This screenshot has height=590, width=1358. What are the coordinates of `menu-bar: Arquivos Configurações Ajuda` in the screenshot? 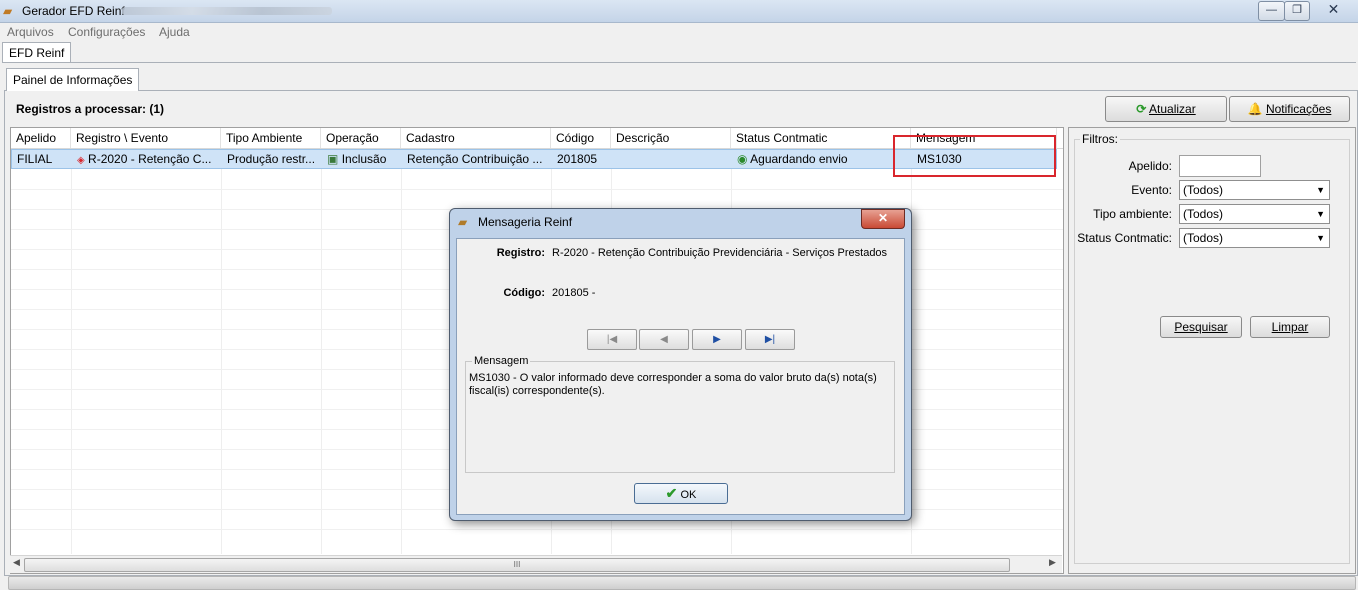 It's located at (679, 32).